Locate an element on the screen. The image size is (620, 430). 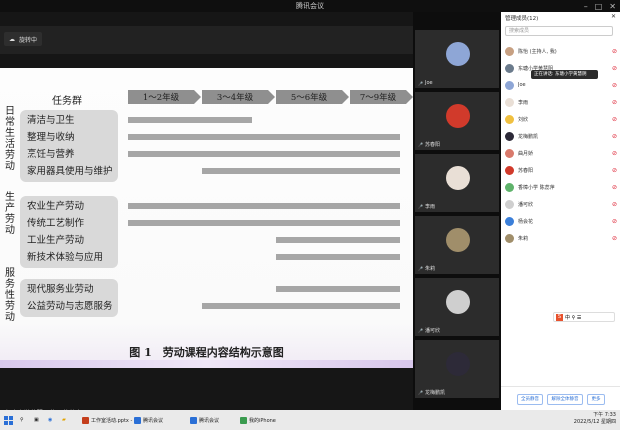
task-item-label: 家用器具使用与维护 is located at coordinates (70, 171).